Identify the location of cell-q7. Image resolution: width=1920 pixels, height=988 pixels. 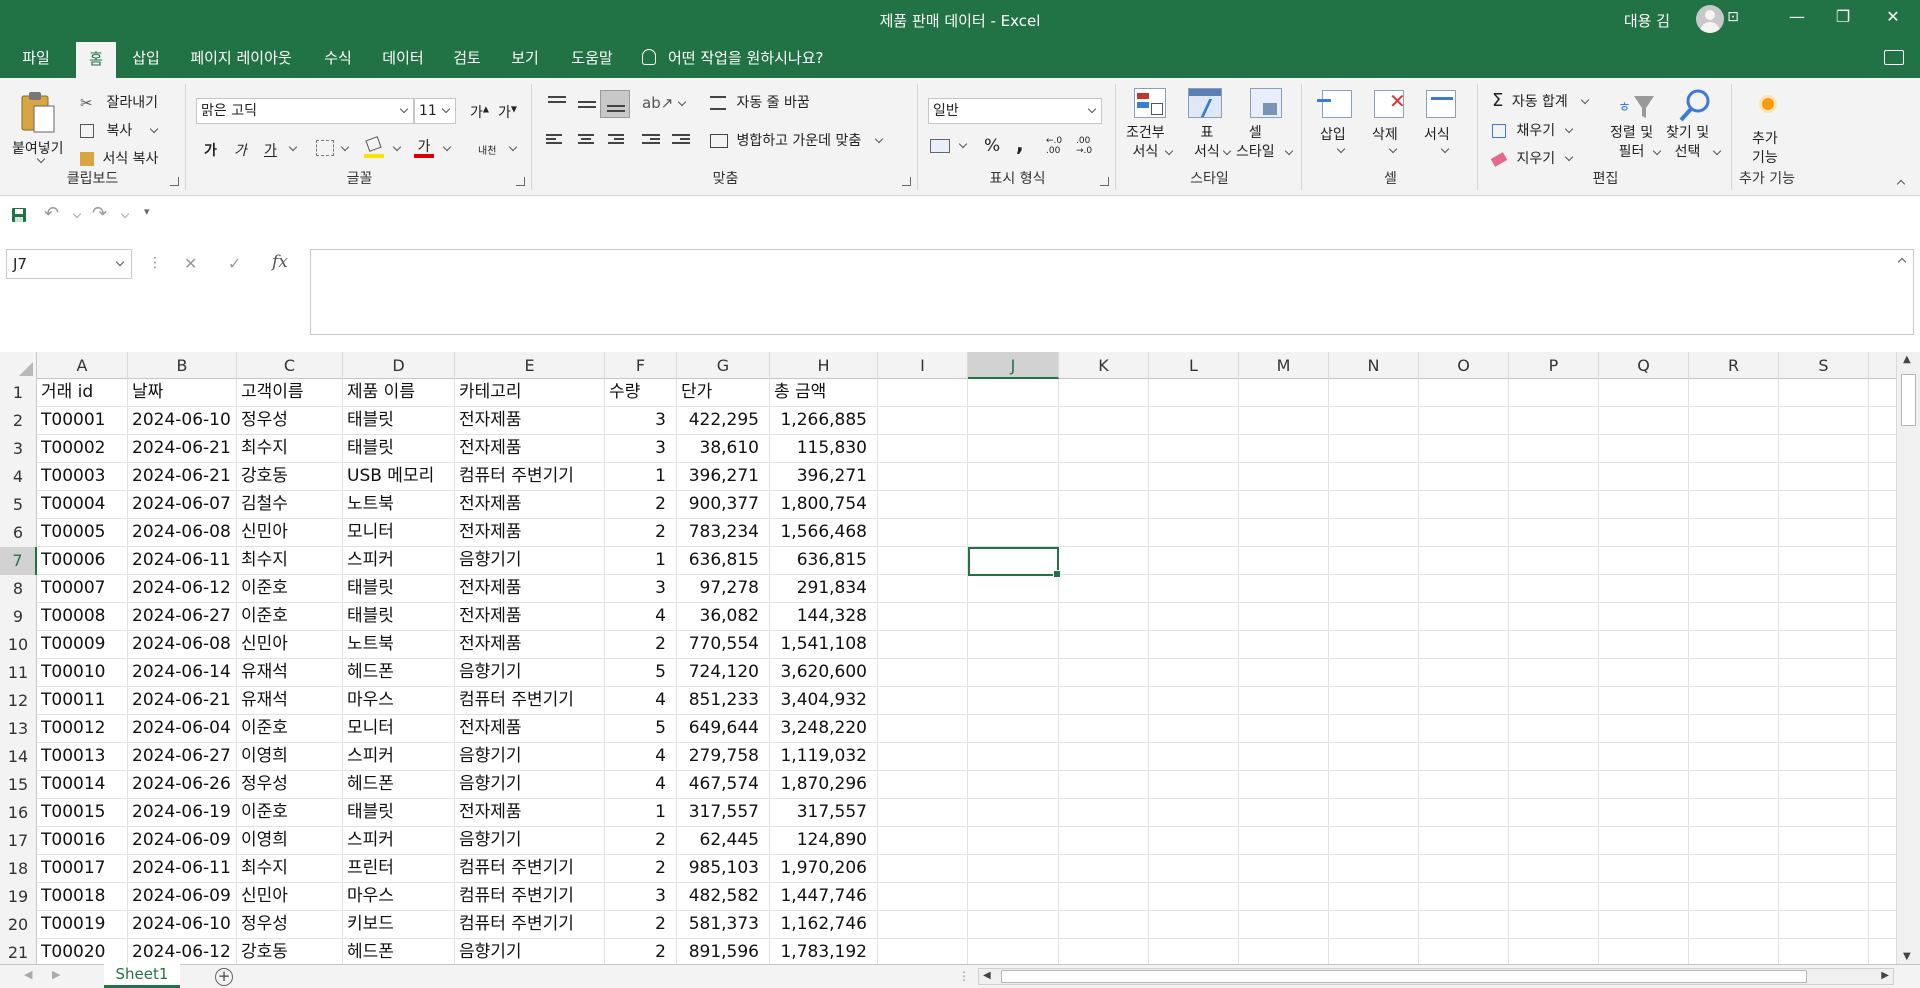
(1644, 561).